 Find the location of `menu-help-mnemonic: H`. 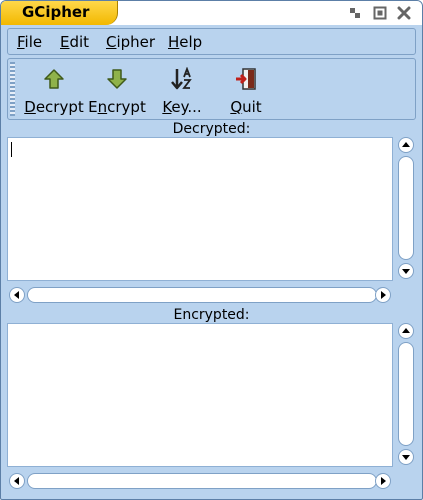

menu-help-mnemonic: H is located at coordinates (174, 42).